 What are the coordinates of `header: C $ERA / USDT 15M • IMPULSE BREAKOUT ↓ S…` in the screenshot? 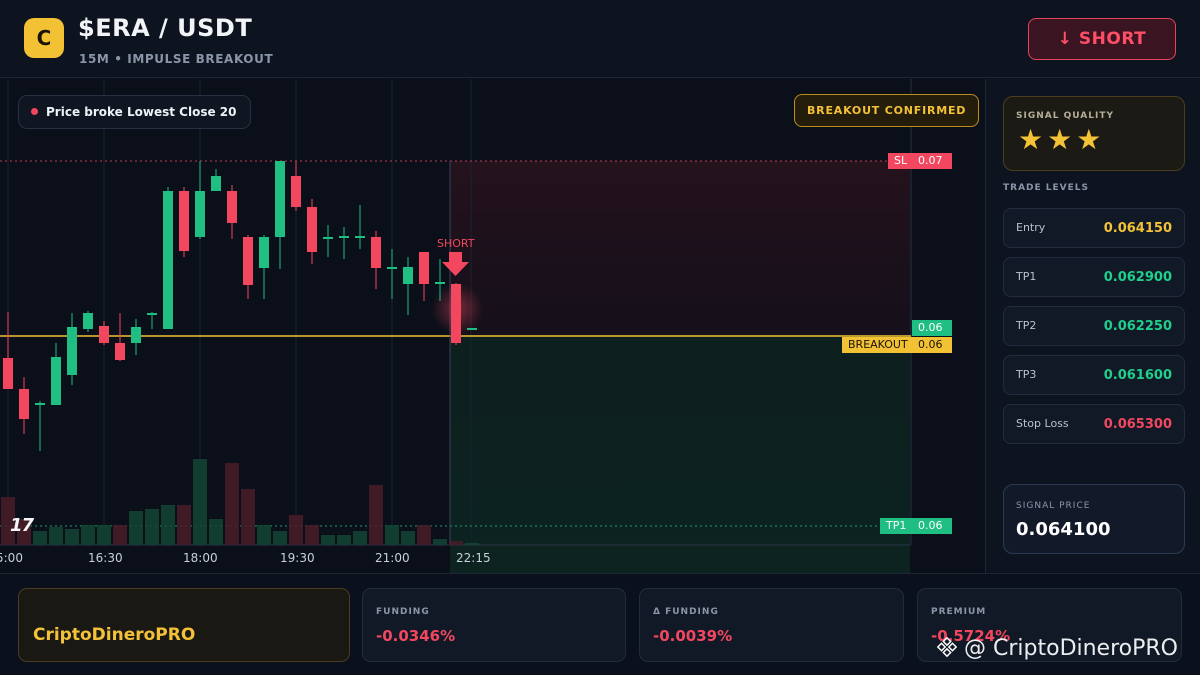 It's located at (600, 39).